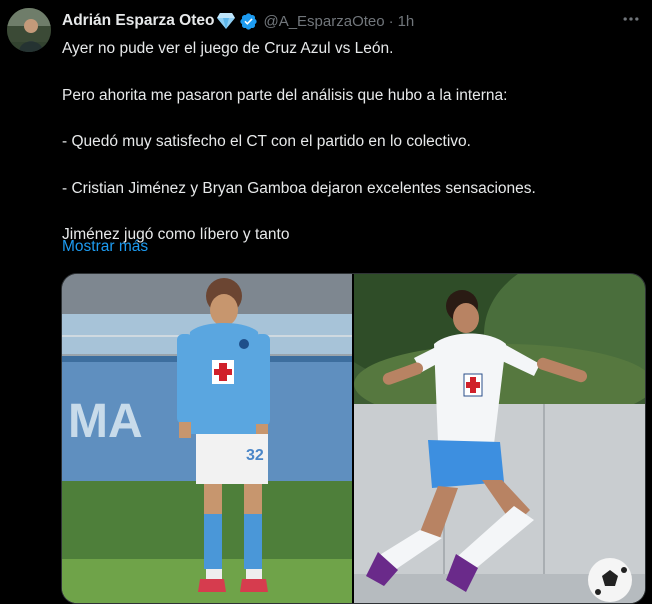  I want to click on avatar, so click(29, 30).